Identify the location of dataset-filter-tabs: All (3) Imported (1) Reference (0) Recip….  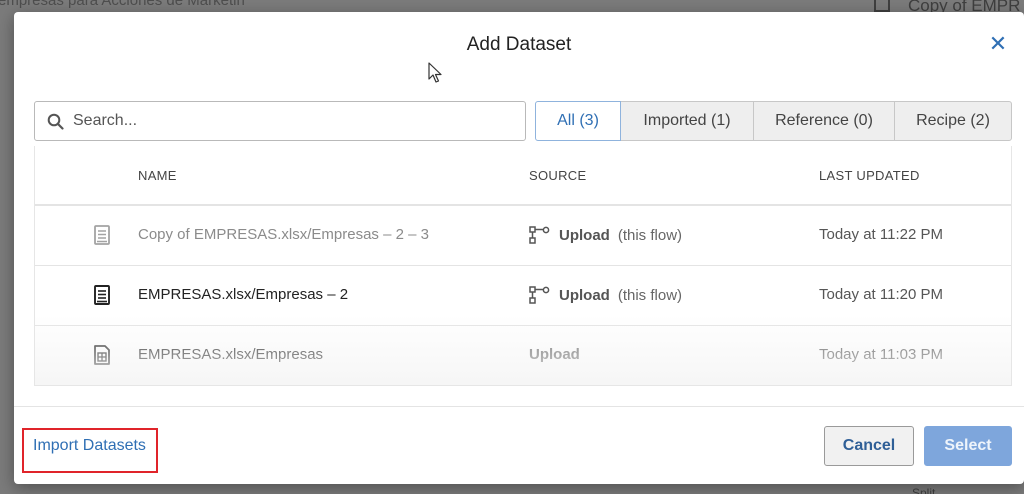
(773, 121).